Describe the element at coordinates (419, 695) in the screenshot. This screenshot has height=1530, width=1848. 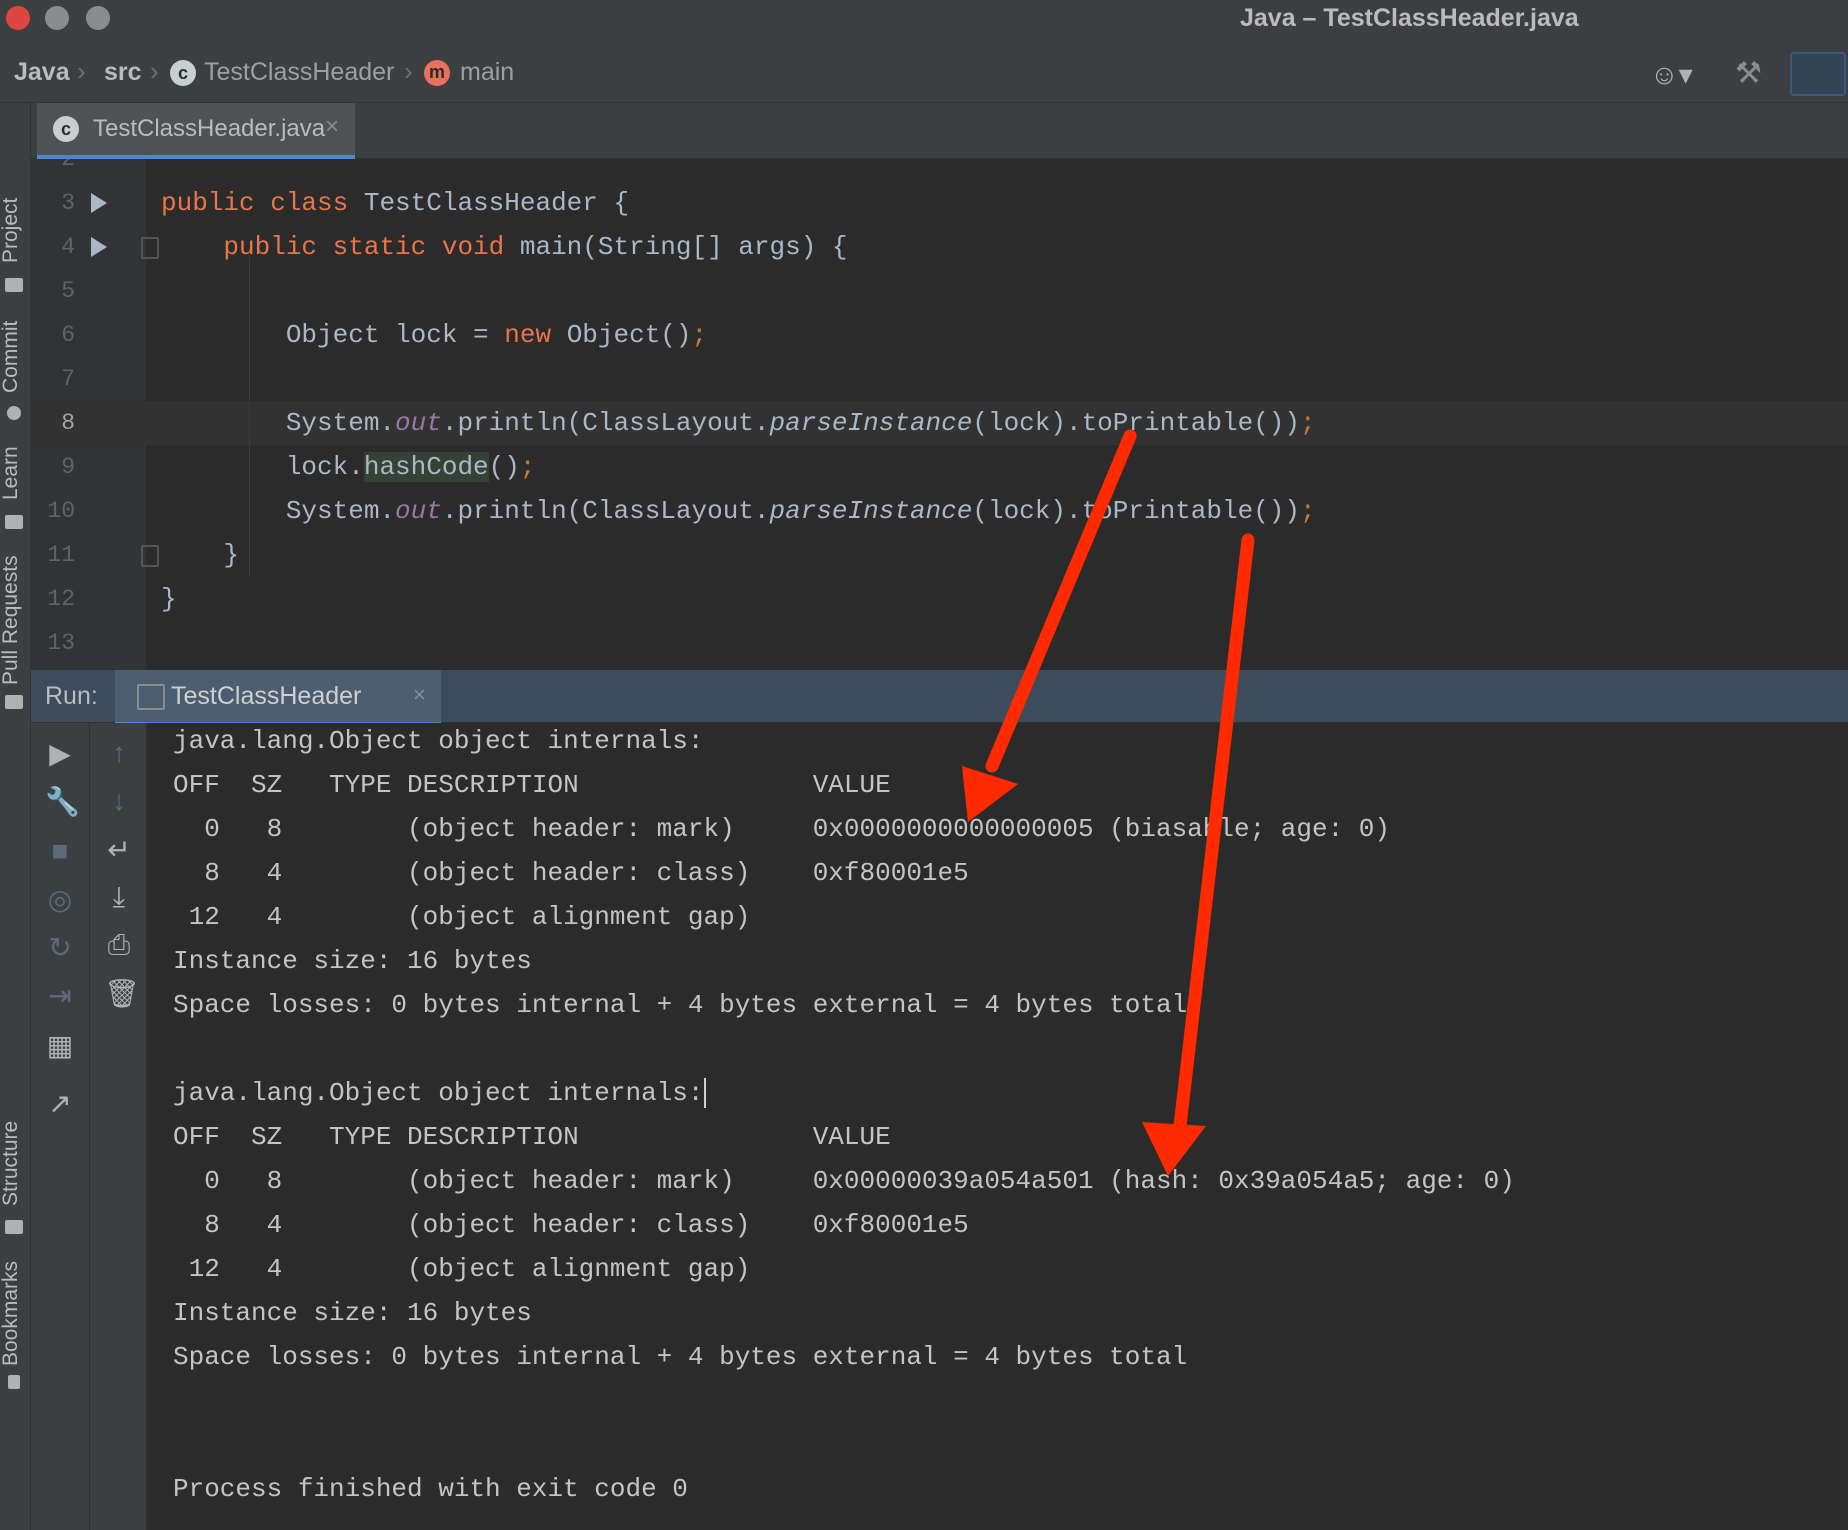
I see `close-run-tab-icon: ×` at that location.